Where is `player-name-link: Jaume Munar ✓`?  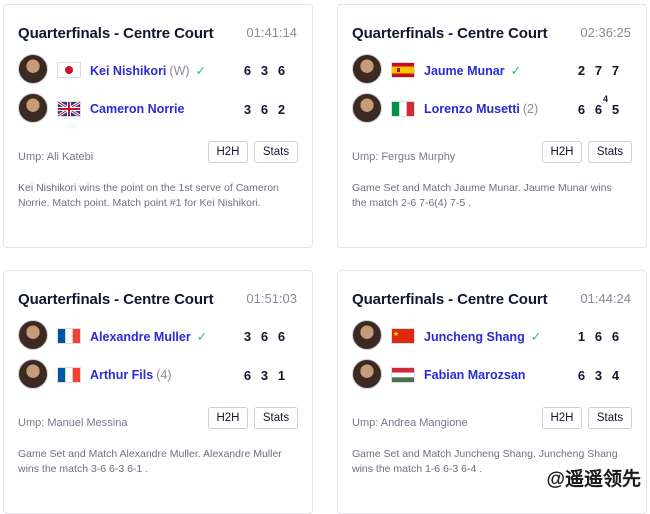 player-name-link: Jaume Munar ✓ is located at coordinates (472, 70).